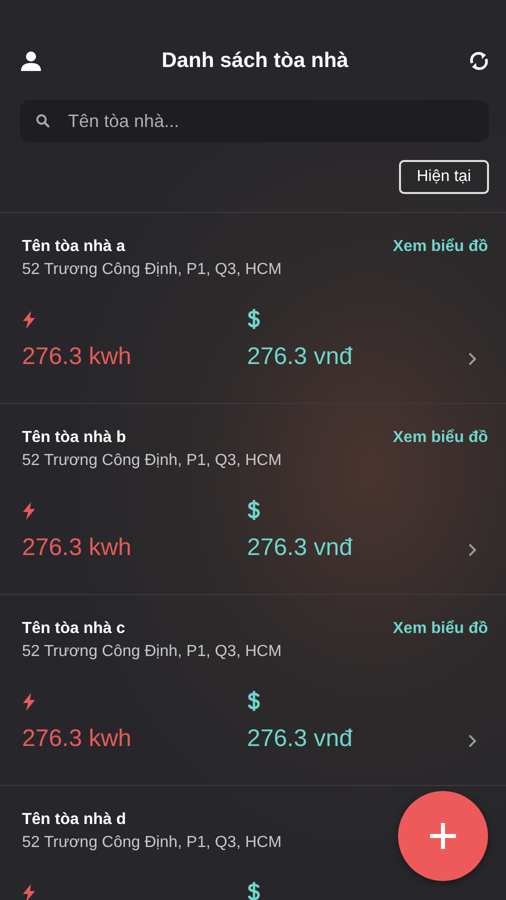  Describe the element at coordinates (74, 247) in the screenshot. I see `building-name: Tên tòa nhà a` at that location.